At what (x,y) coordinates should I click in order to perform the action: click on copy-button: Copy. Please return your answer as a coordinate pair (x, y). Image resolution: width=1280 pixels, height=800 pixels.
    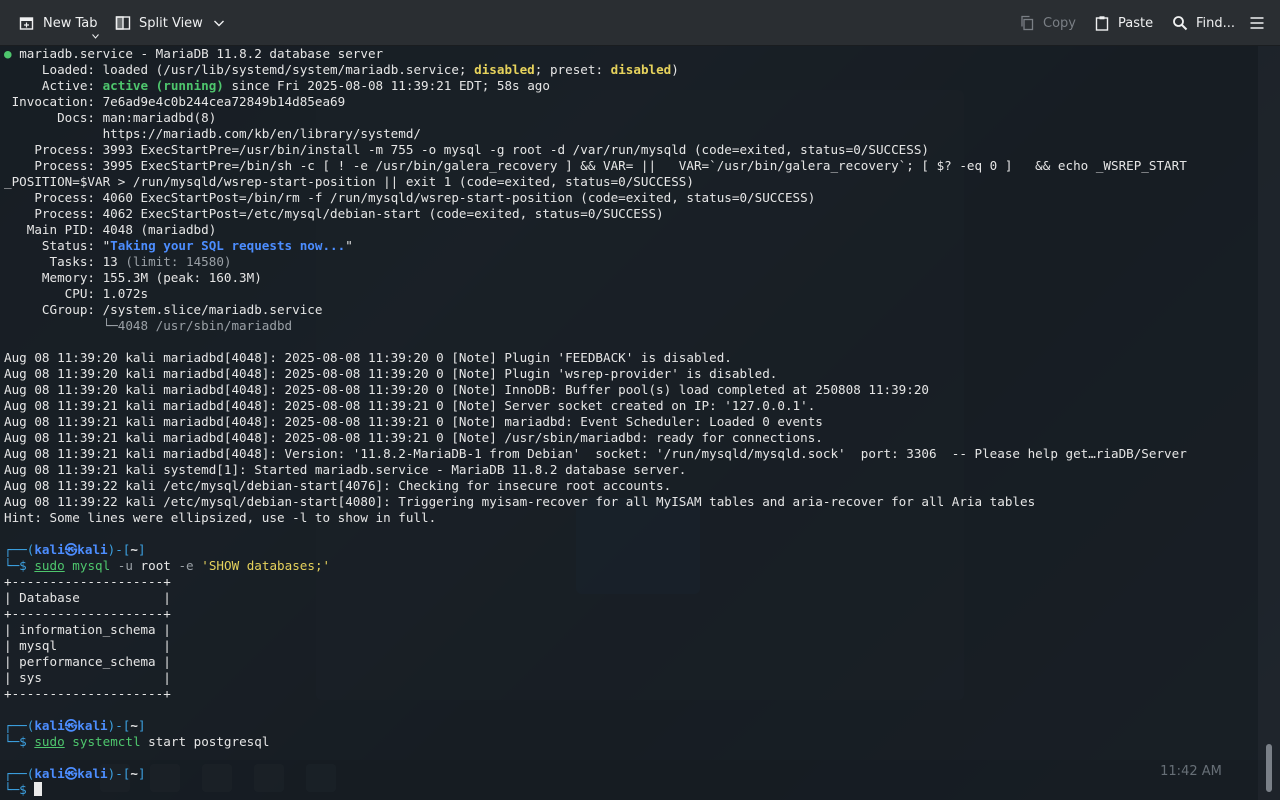
    Looking at the image, I should click on (1047, 23).